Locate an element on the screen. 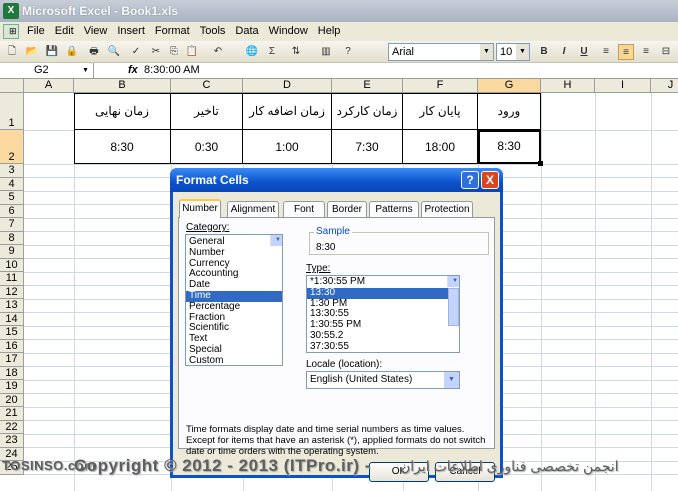  bold-button: B is located at coordinates (544, 52).